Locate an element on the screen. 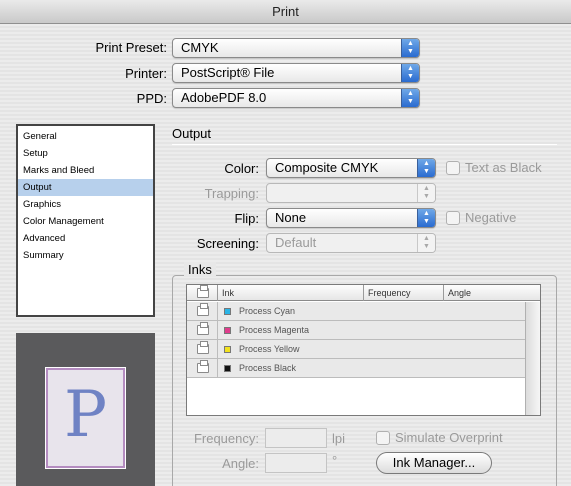 Image resolution: width=571 pixels, height=486 pixels. table-row: Process Magenta is located at coordinates (356, 330).